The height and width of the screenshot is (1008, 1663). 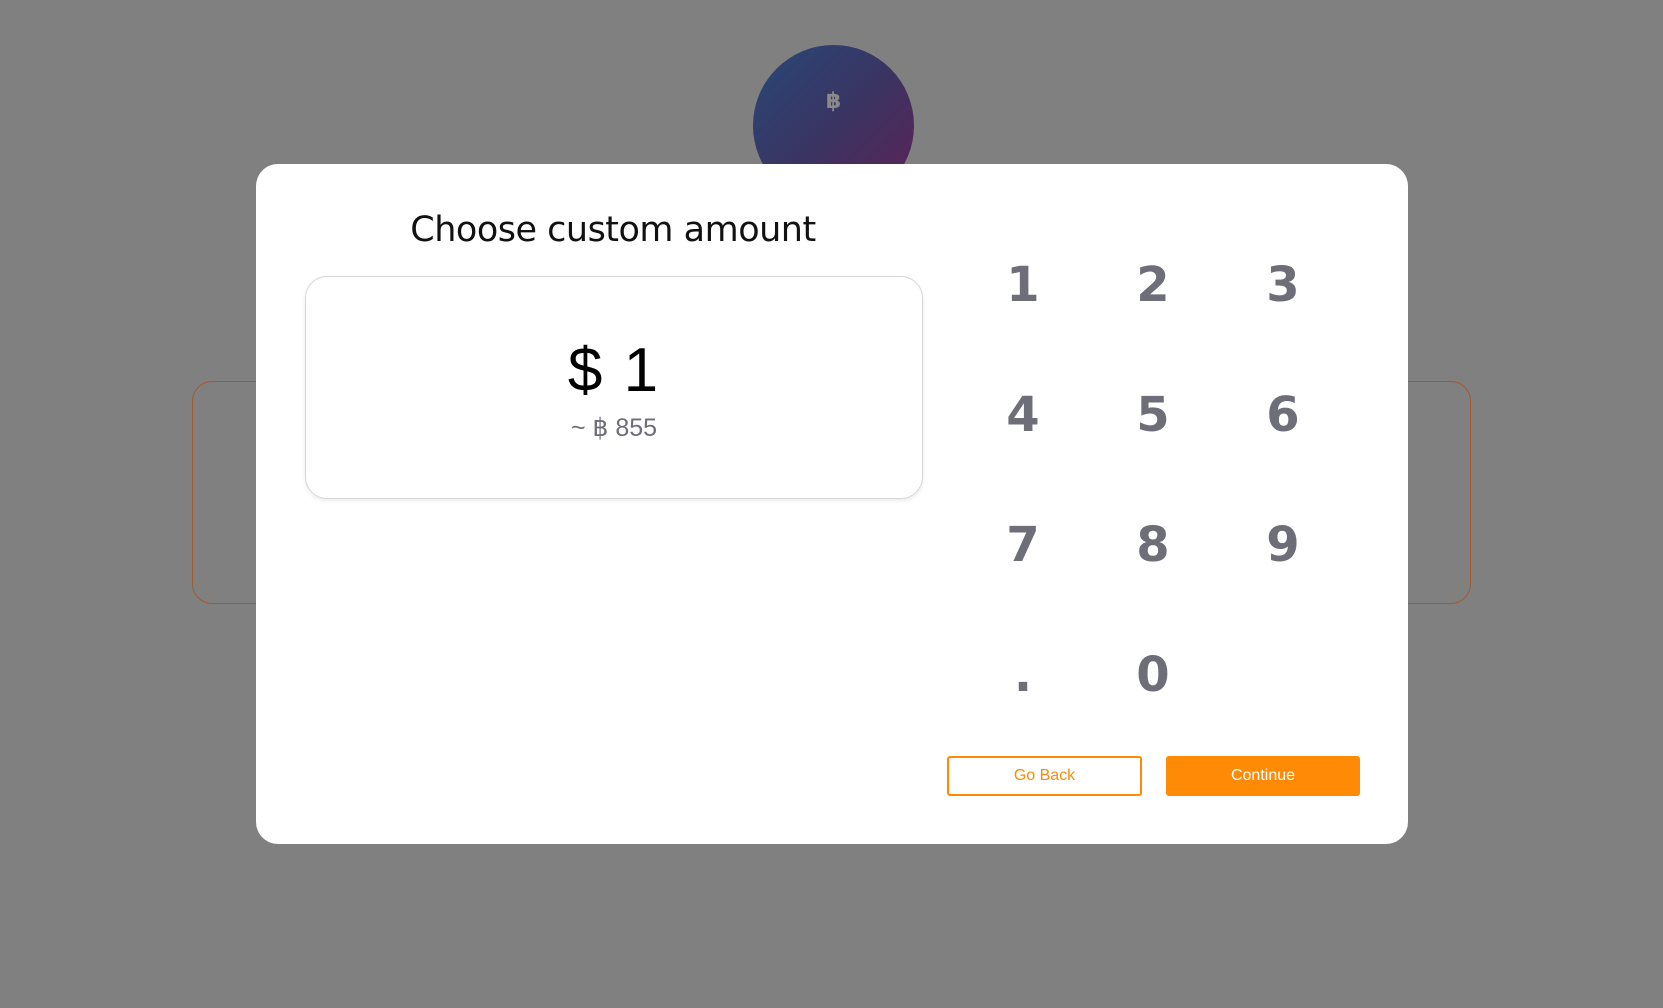 I want to click on keypad-key-9: 9, so click(x=1283, y=545).